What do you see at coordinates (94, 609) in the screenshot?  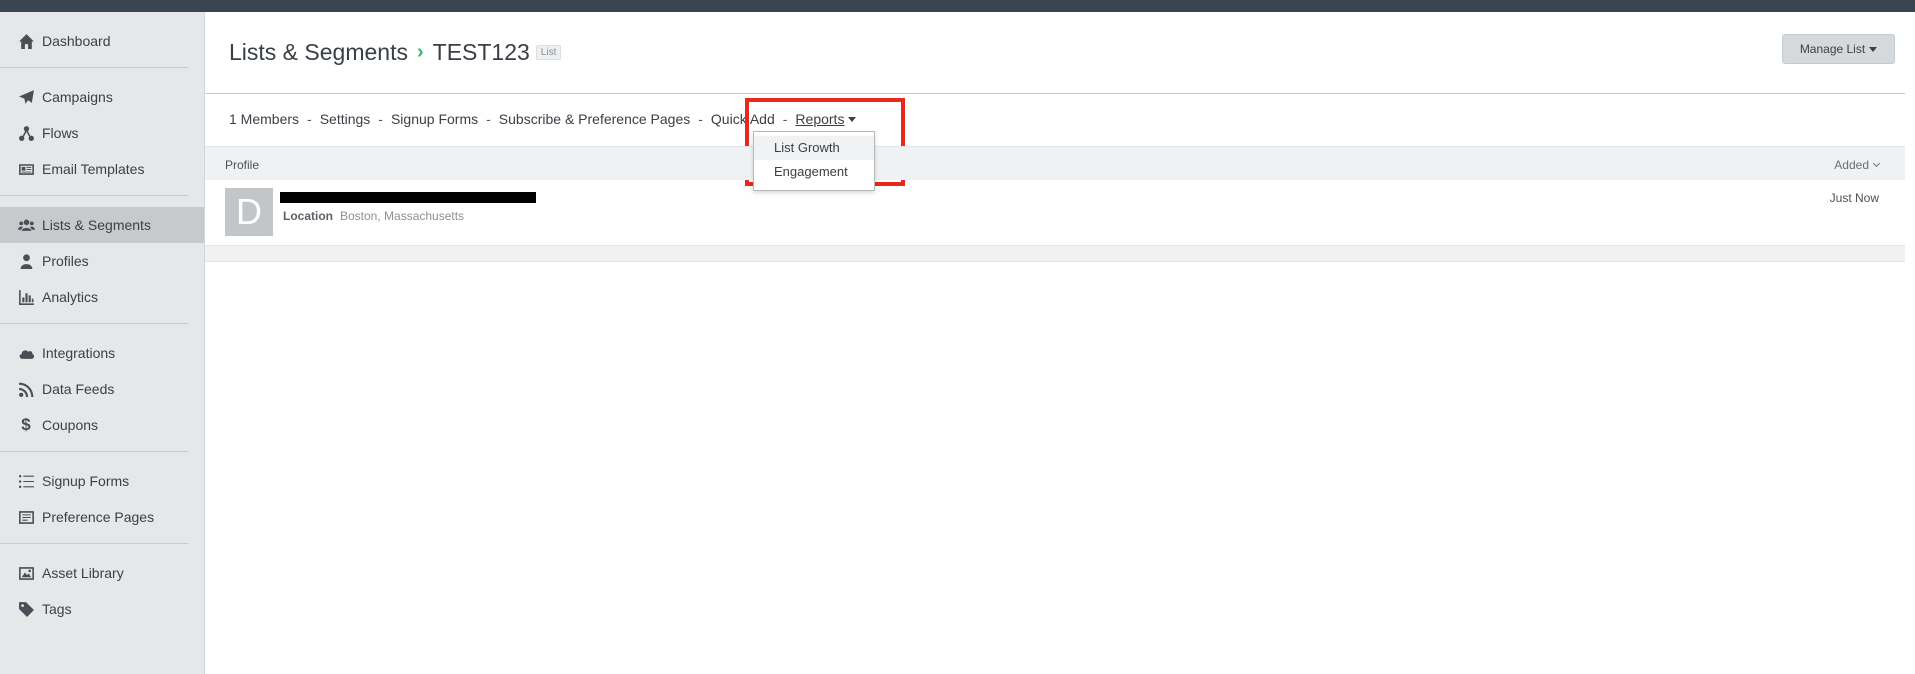 I see `sidebar-item-tags: Tags` at bounding box center [94, 609].